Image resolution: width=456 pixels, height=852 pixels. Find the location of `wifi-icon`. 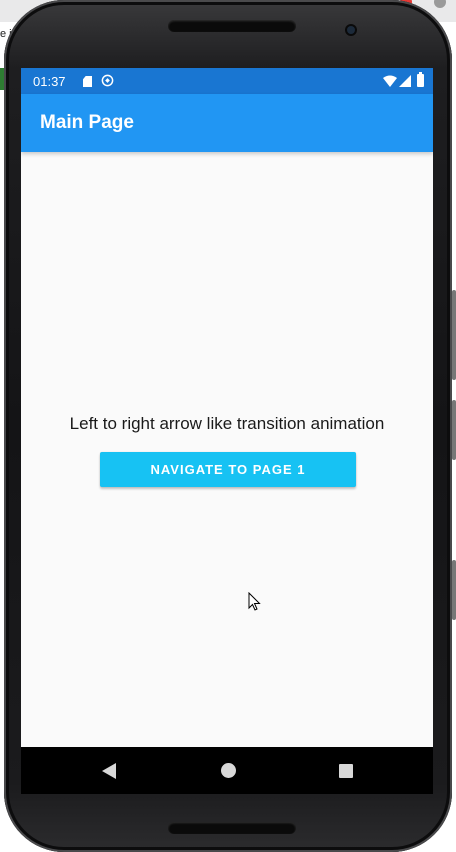

wifi-icon is located at coordinates (390, 81).